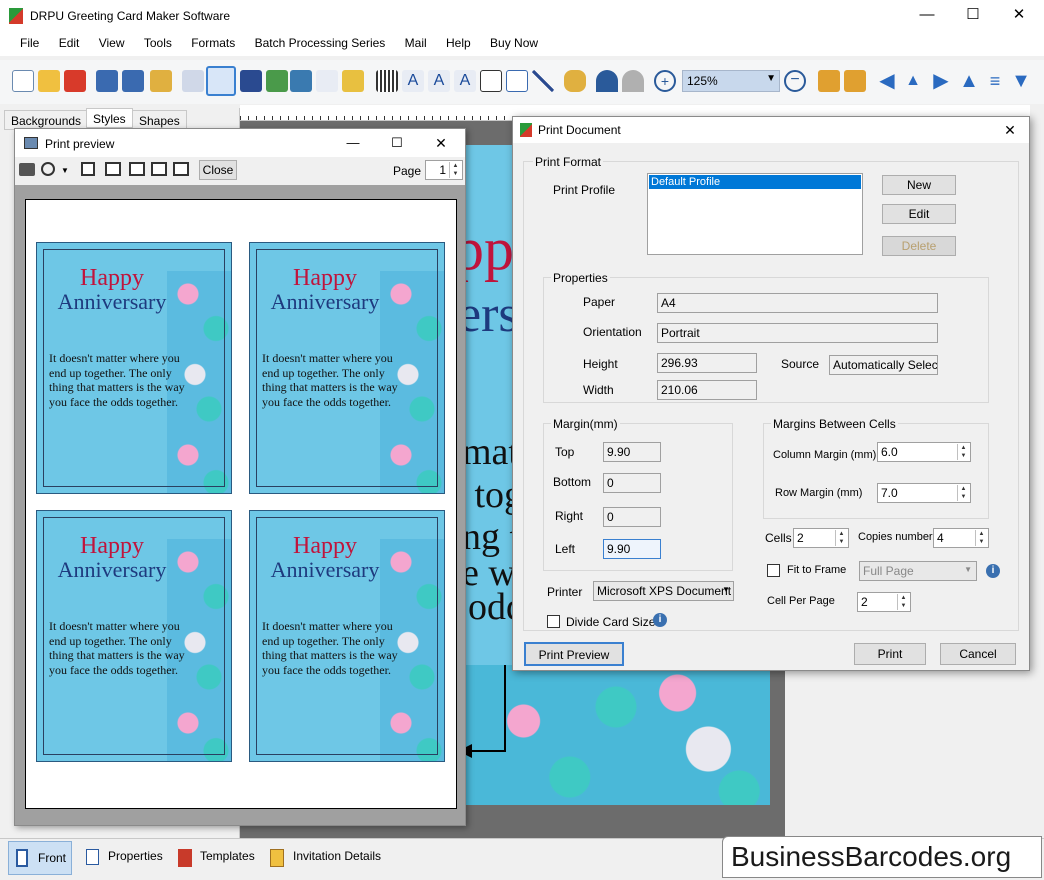  What do you see at coordinates (924, 452) in the screenshot?
I see `column-margin-input: 6.0 ▲ ▼` at bounding box center [924, 452].